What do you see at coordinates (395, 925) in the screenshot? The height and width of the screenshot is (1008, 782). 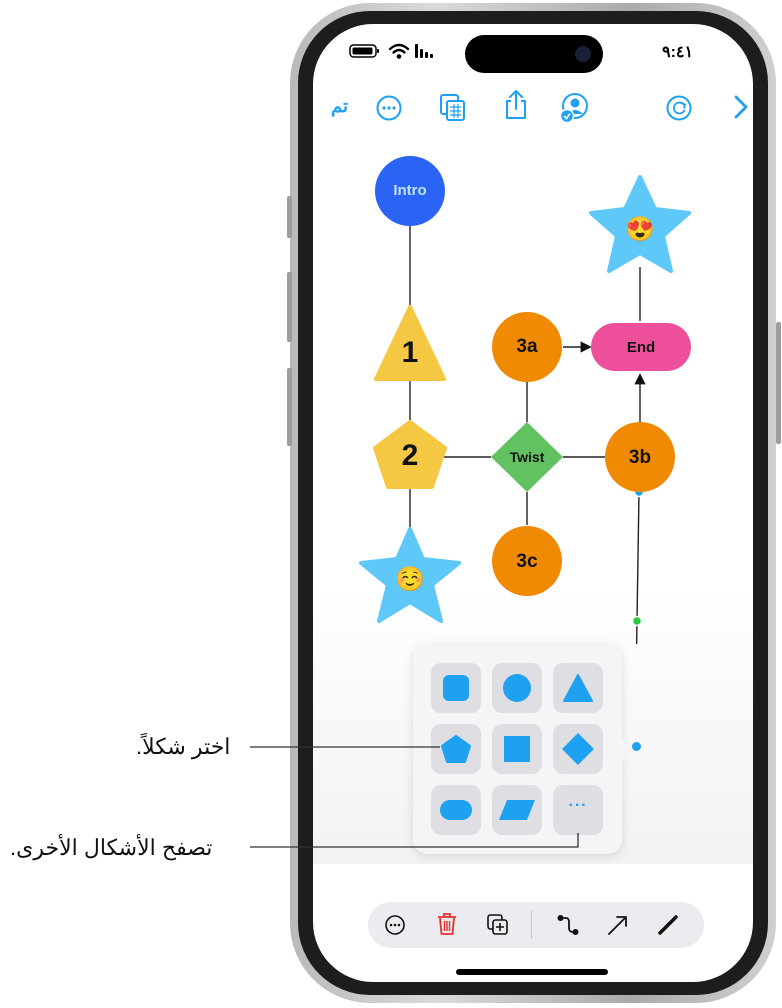 I see `more-icon` at bounding box center [395, 925].